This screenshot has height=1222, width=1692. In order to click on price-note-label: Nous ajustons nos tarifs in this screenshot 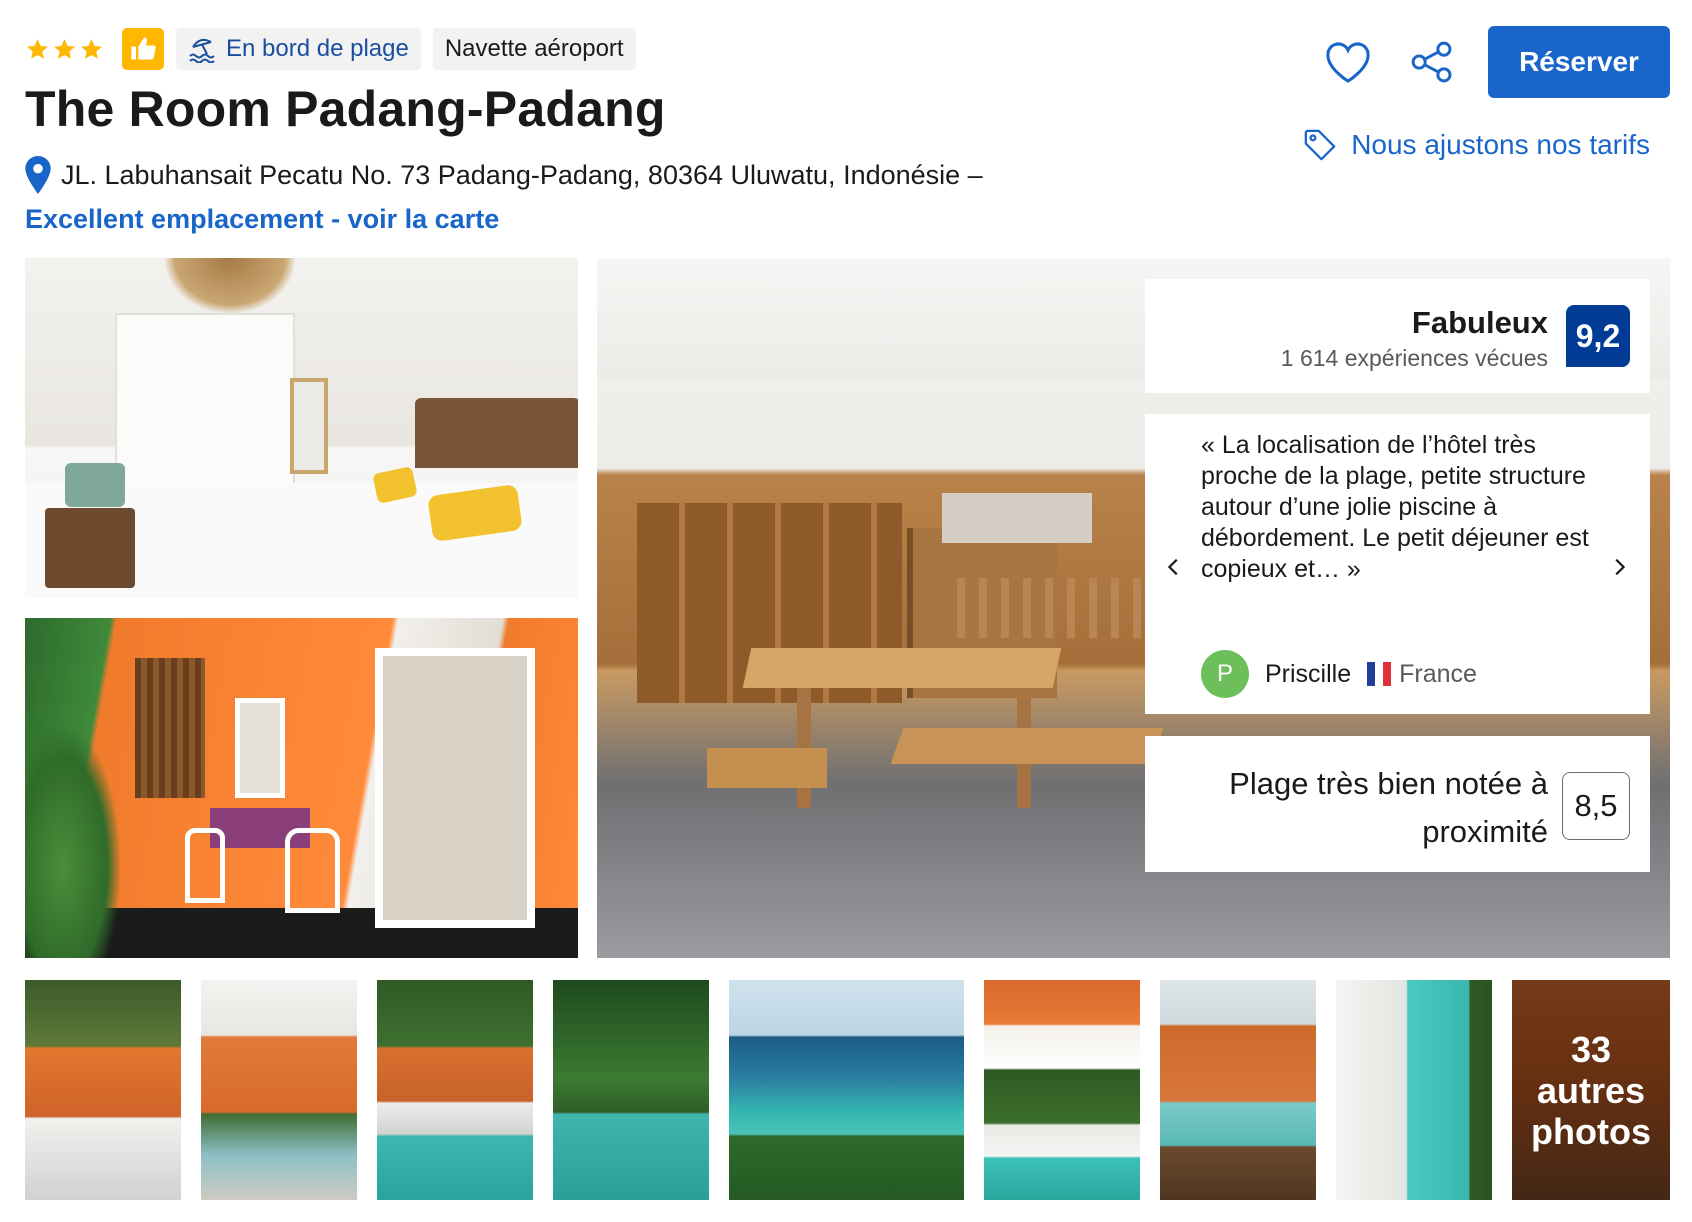, I will do `click(1500, 144)`.